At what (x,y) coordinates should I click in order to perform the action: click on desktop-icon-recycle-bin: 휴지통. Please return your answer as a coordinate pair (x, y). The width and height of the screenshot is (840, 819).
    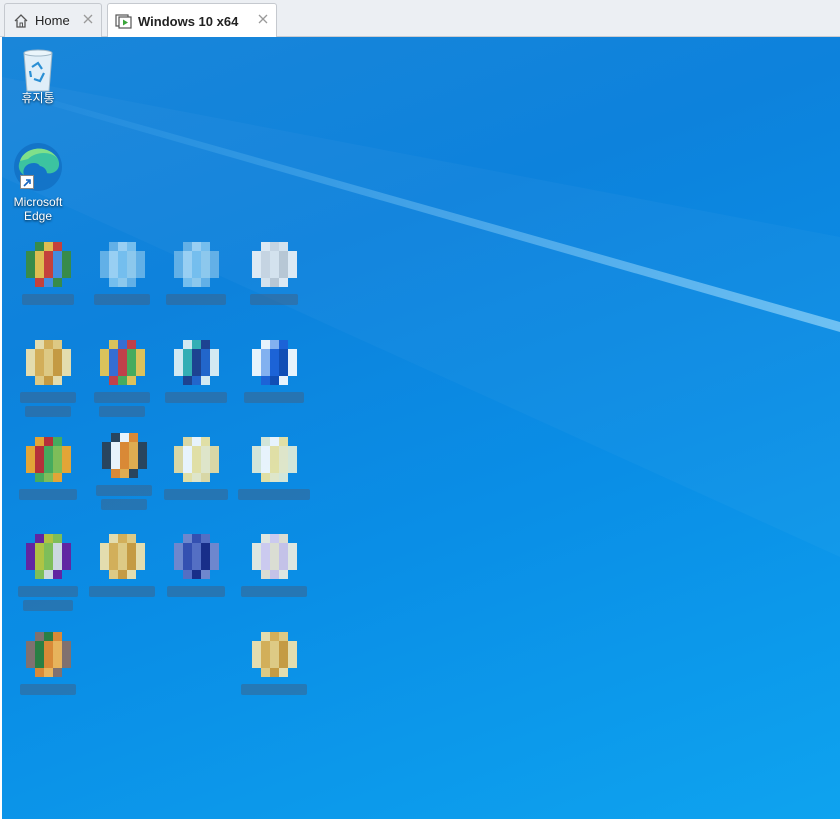
    Looking at the image, I should click on (38, 75).